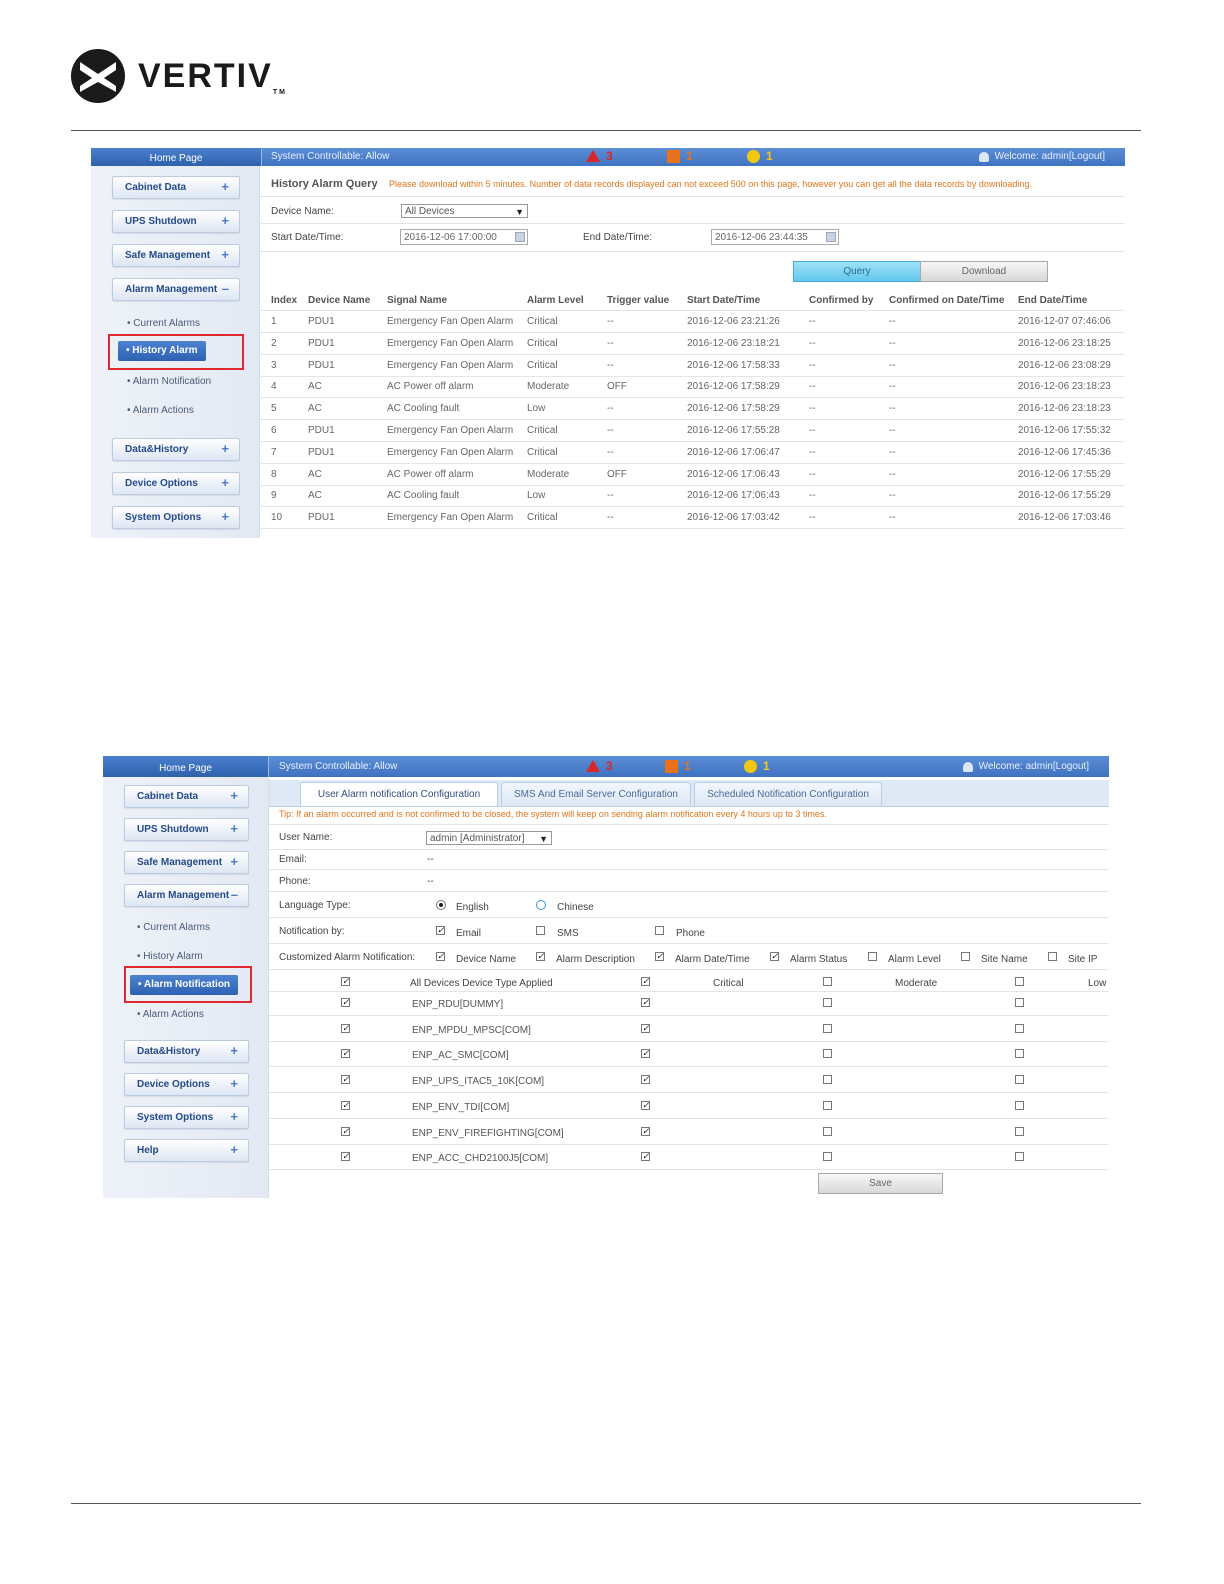 The width and height of the screenshot is (1224, 1584). Describe the element at coordinates (399, 794) in the screenshot. I see `tab-user-alarm-notification: User Alarm notification Configuration` at that location.